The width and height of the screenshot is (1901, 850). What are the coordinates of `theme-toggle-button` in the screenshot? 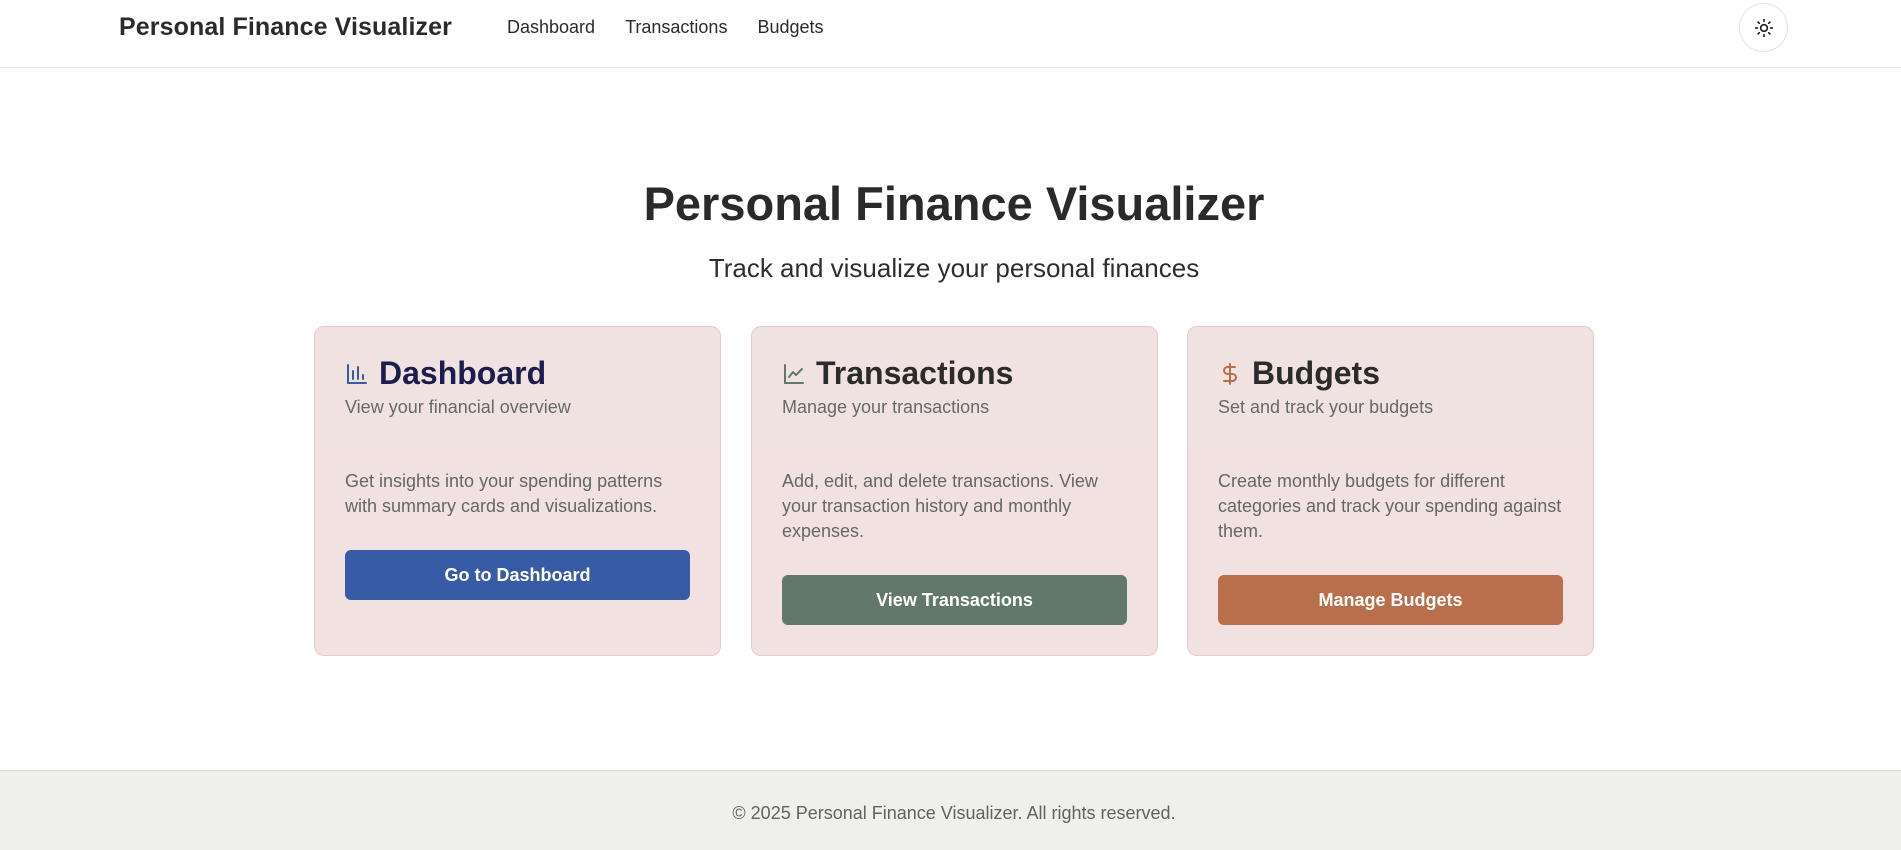 It's located at (1763, 27).